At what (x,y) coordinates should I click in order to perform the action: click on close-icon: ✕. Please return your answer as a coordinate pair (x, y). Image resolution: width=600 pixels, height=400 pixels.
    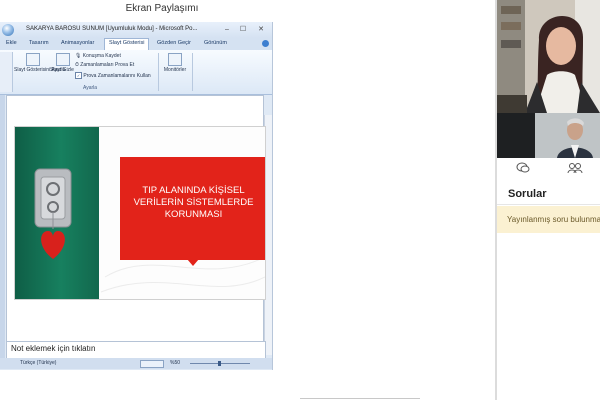
    Looking at the image, I should click on (261, 29).